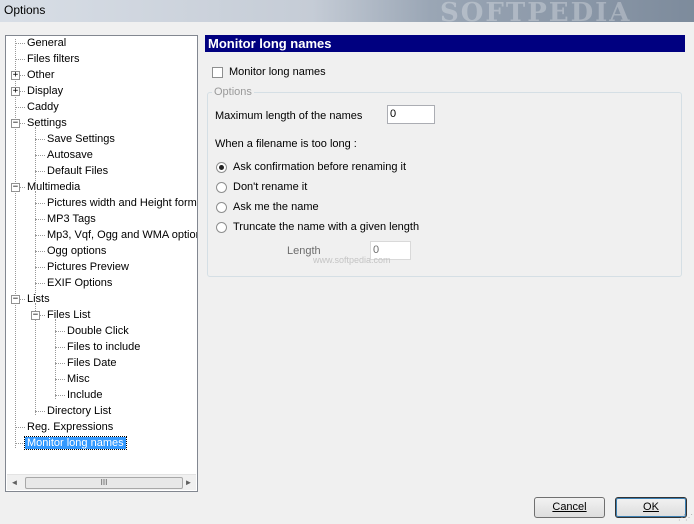  Describe the element at coordinates (75, 443) in the screenshot. I see `tree-item: Monitor long names` at that location.